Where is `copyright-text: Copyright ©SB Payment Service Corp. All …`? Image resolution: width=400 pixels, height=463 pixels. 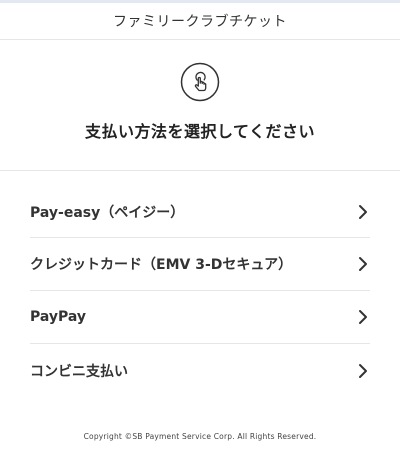 copyright-text: Copyright ©SB Payment Service Corp. All … is located at coordinates (200, 436).